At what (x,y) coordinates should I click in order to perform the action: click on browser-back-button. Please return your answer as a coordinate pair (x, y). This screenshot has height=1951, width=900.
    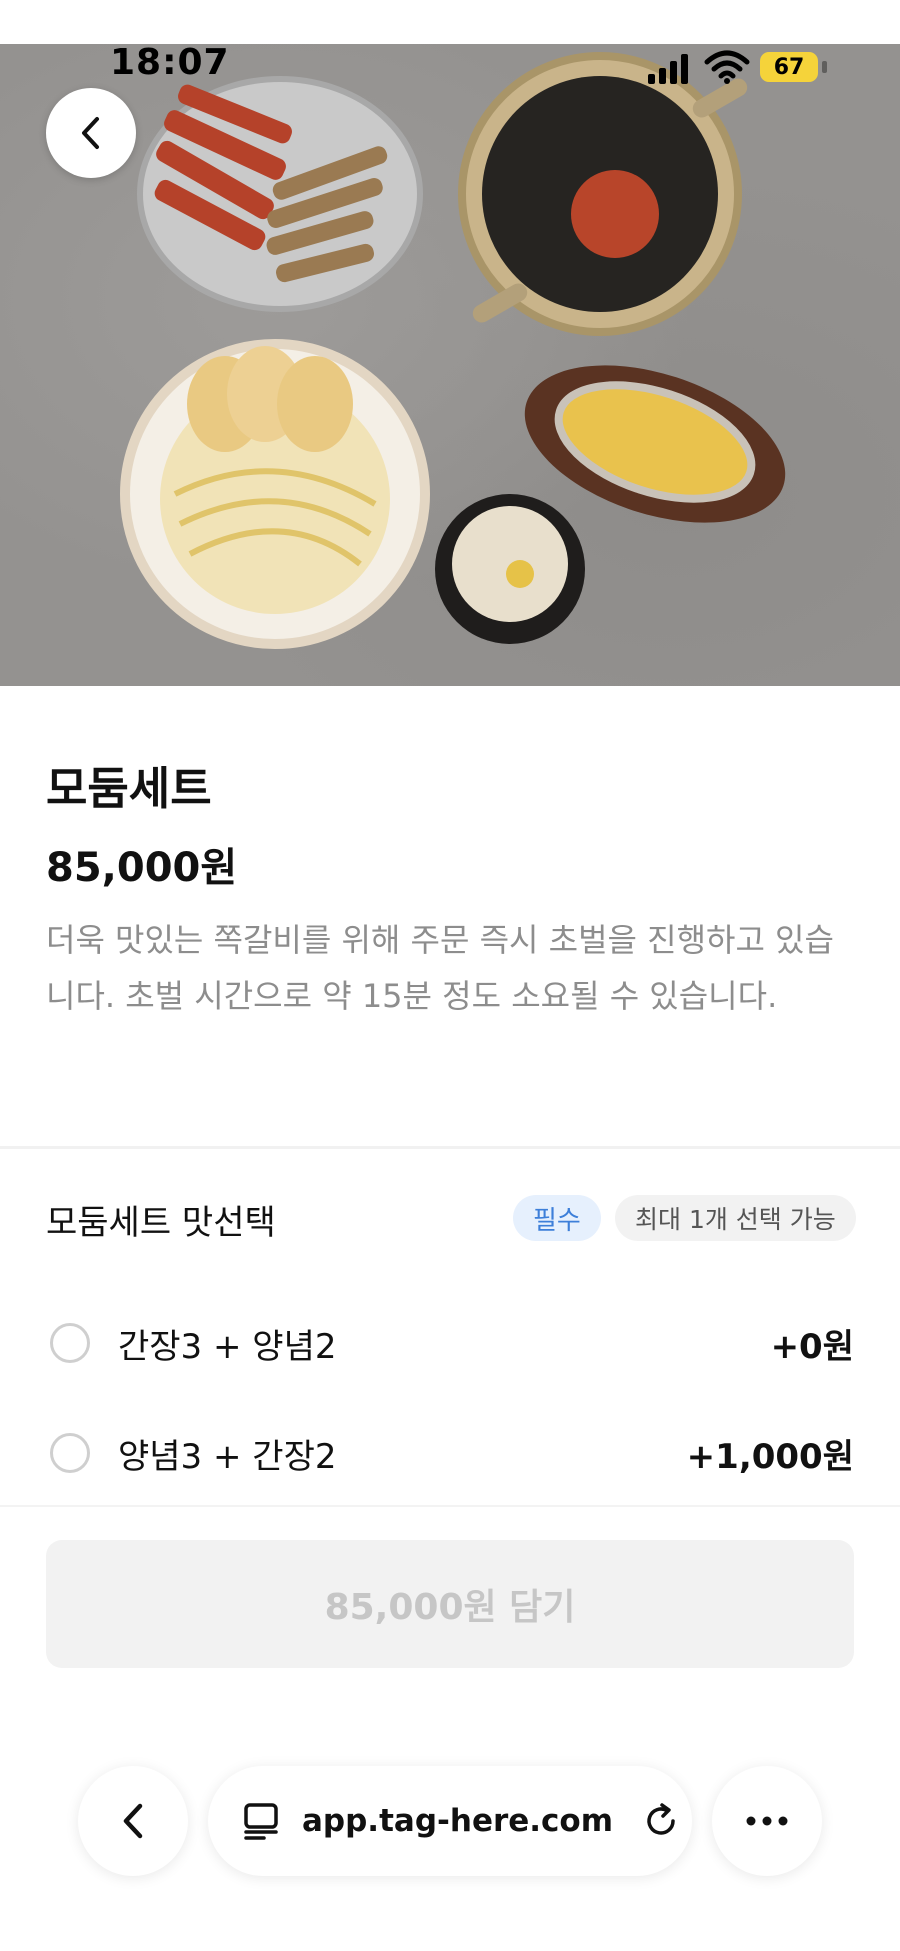
    Looking at the image, I should click on (133, 1821).